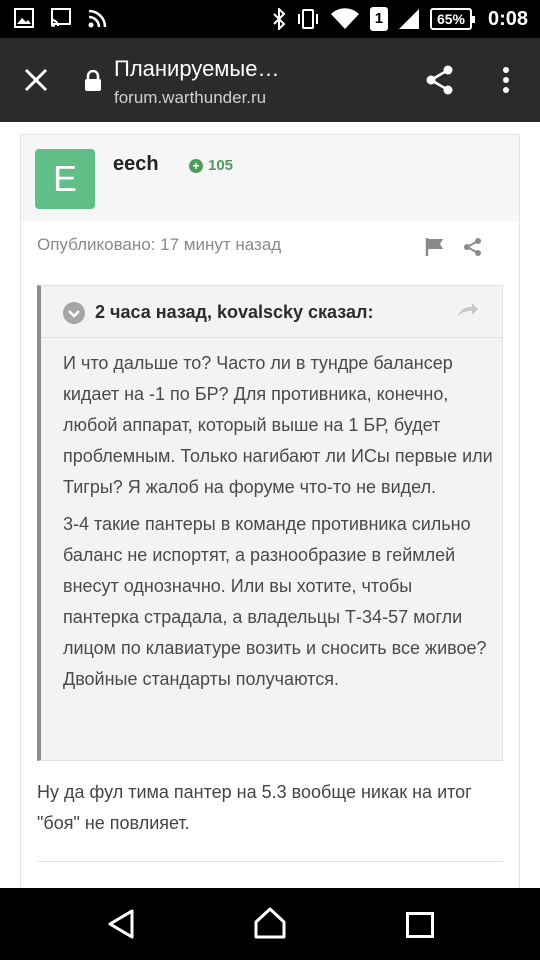 The width and height of the screenshot is (540, 960). Describe the element at coordinates (270, 861) in the screenshot. I see `divider` at that location.